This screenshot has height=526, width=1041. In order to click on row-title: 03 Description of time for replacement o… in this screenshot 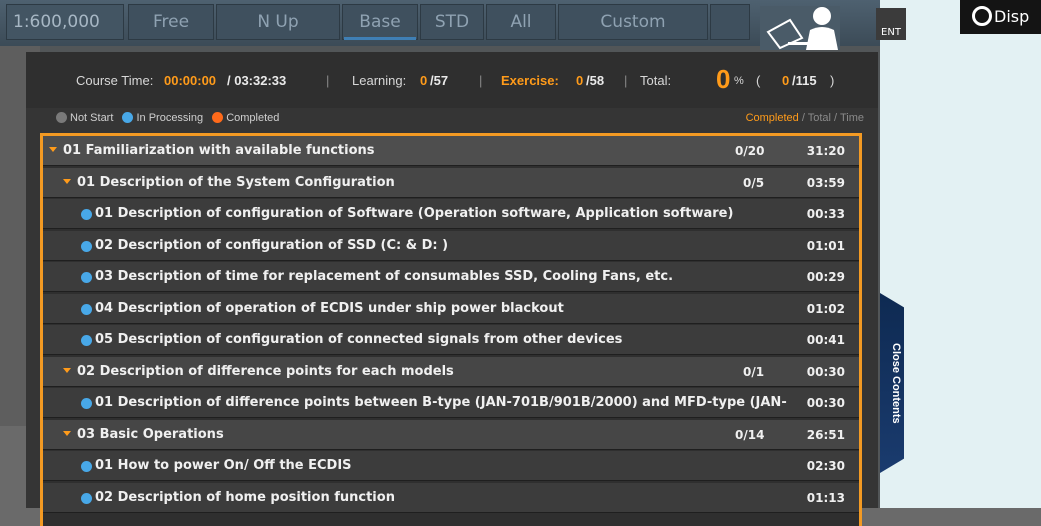, I will do `click(384, 276)`.